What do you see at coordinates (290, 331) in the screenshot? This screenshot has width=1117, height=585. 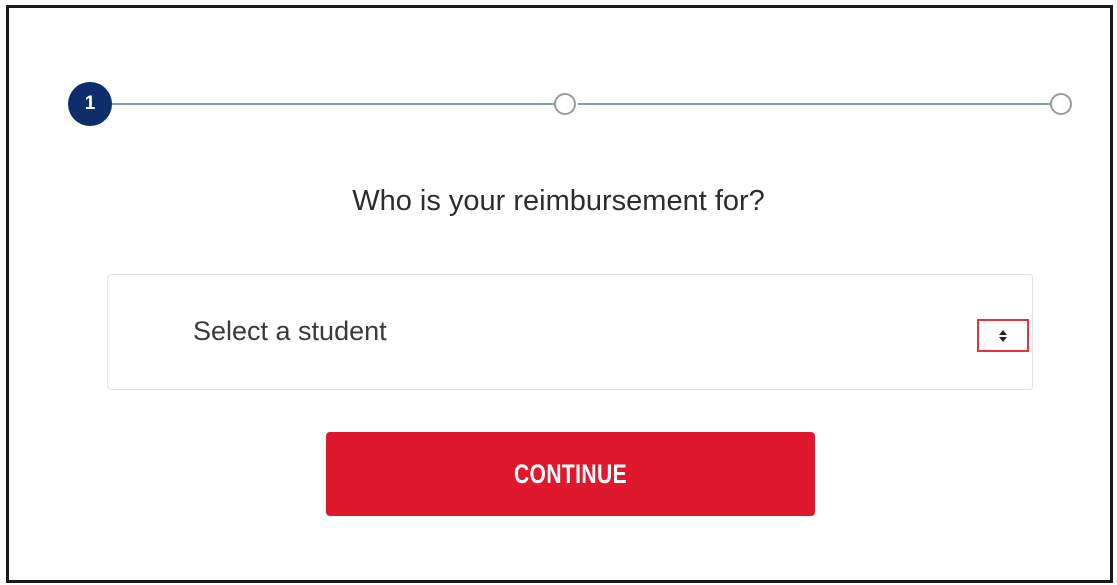 I see `student-select-value: Select a student` at bounding box center [290, 331].